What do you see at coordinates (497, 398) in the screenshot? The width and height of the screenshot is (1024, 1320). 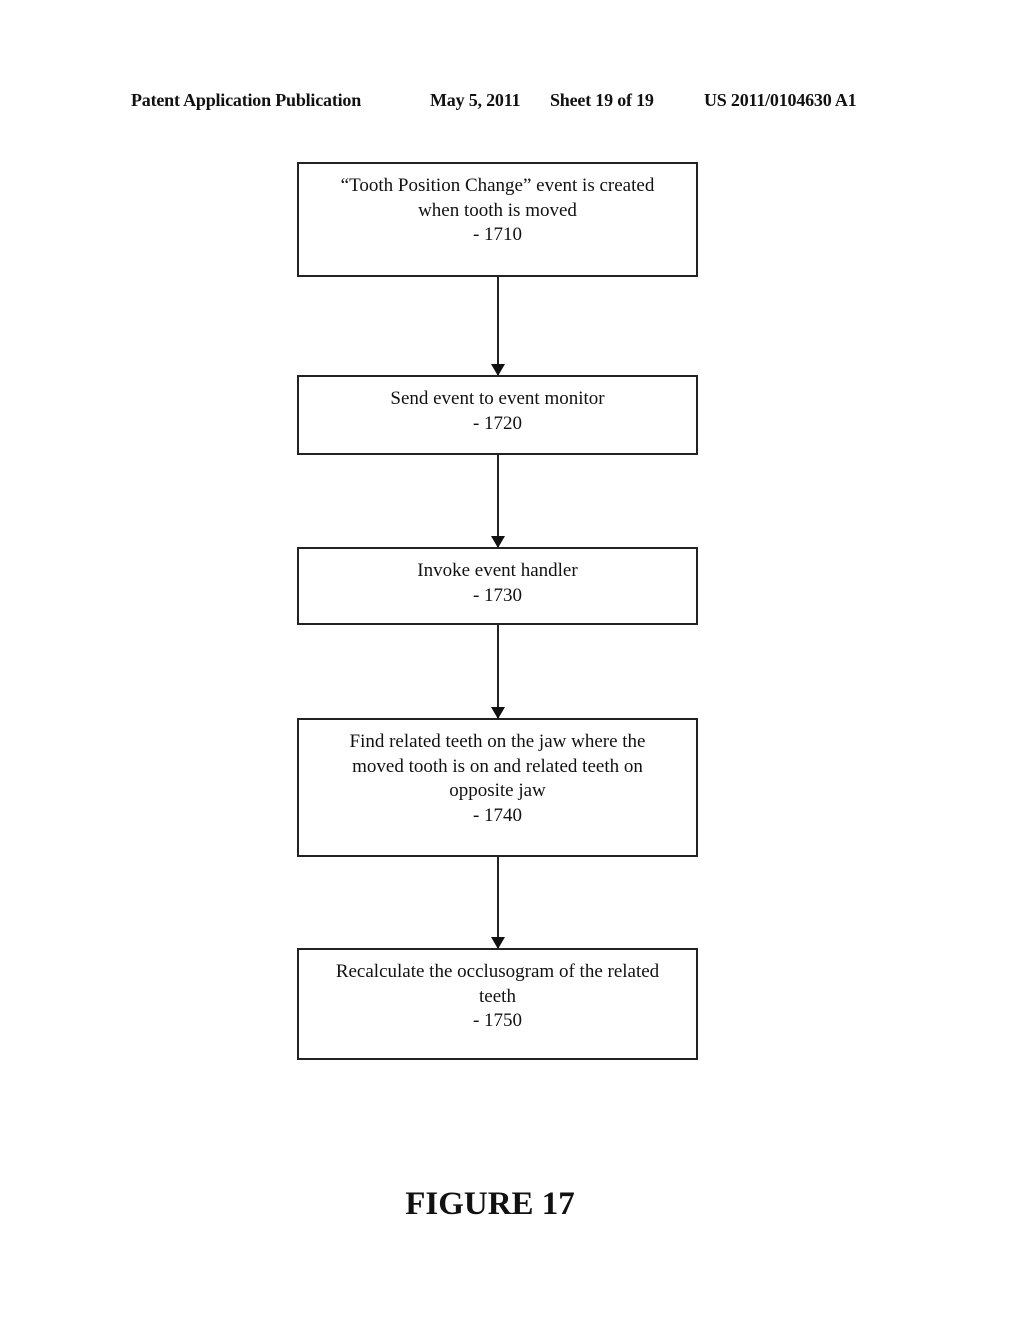 I see `step-text: Send event to event monitor` at bounding box center [497, 398].